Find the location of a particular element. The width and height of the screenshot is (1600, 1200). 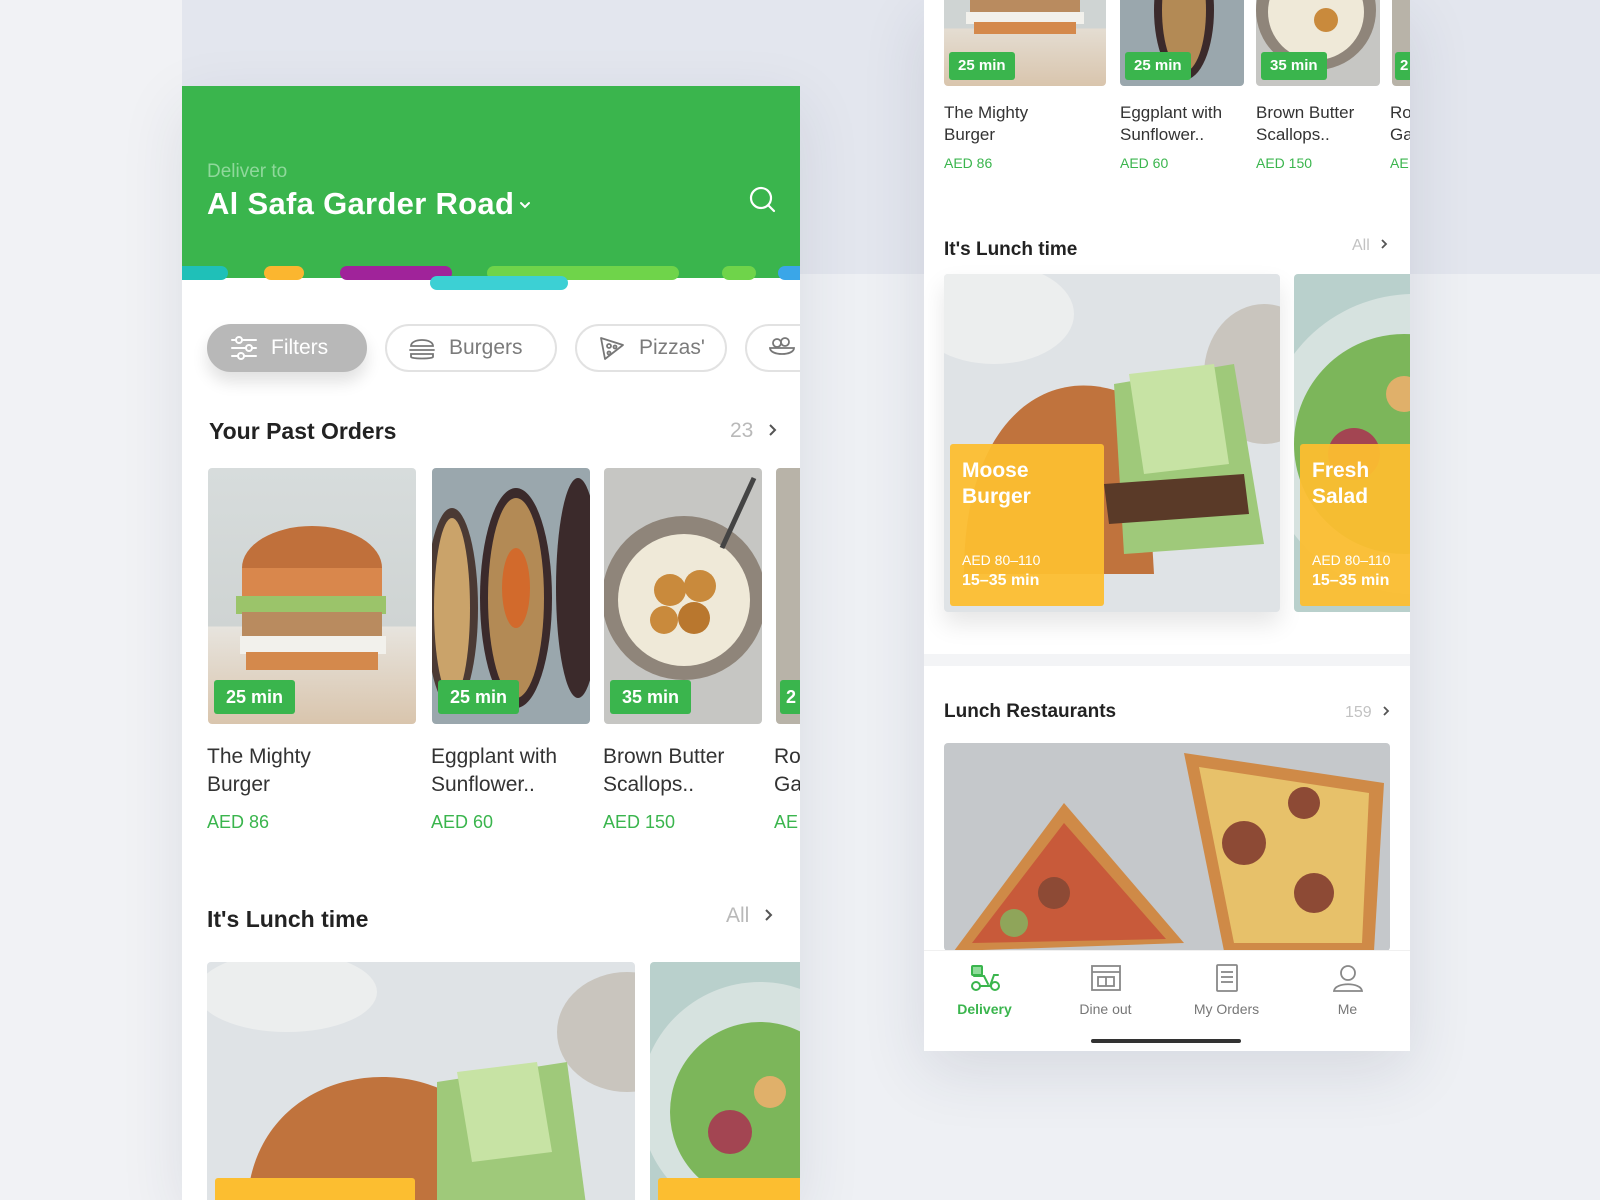

lunch-image-burger is located at coordinates (421, 1081).